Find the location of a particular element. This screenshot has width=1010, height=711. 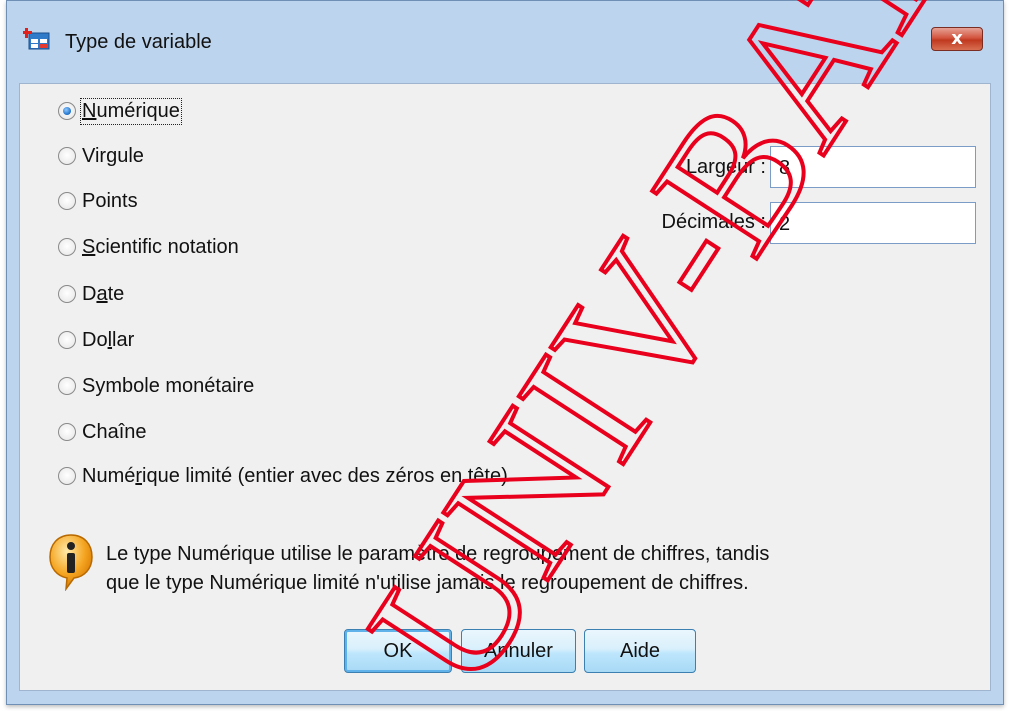

ok-button: OK is located at coordinates (398, 651).